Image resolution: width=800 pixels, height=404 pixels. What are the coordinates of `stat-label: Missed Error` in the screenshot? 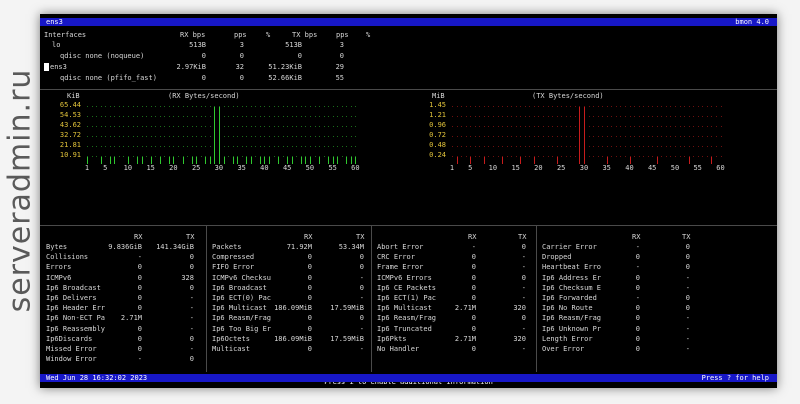 It's located at (71, 349).